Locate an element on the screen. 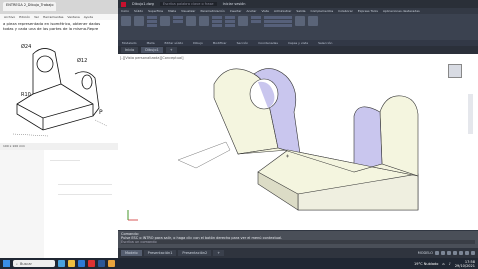 The height and width of the screenshot is (269, 478). viewer-lower-area is located at coordinates (59, 204).